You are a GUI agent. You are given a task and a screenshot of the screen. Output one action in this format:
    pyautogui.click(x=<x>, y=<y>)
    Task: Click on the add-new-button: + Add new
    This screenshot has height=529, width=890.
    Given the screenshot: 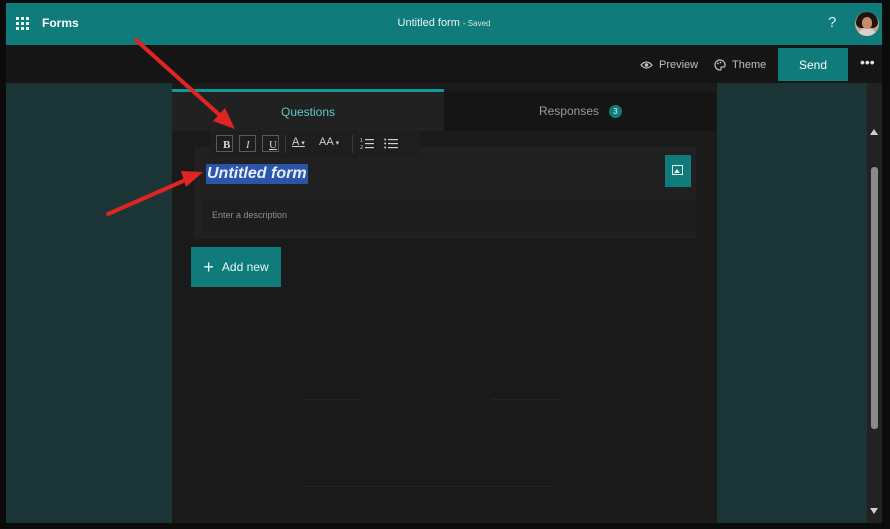 What is the action you would take?
    pyautogui.click(x=236, y=267)
    